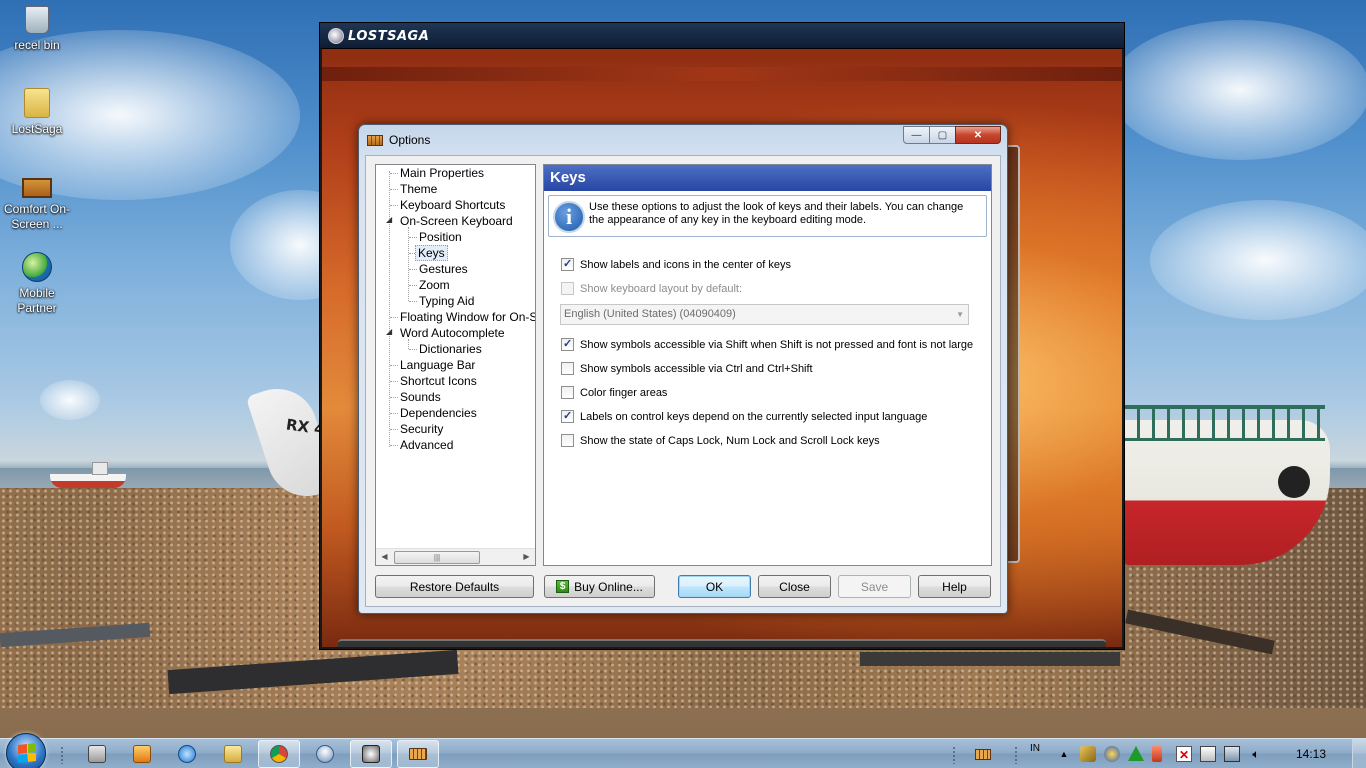  I want to click on cloud, so click(1238, 90).